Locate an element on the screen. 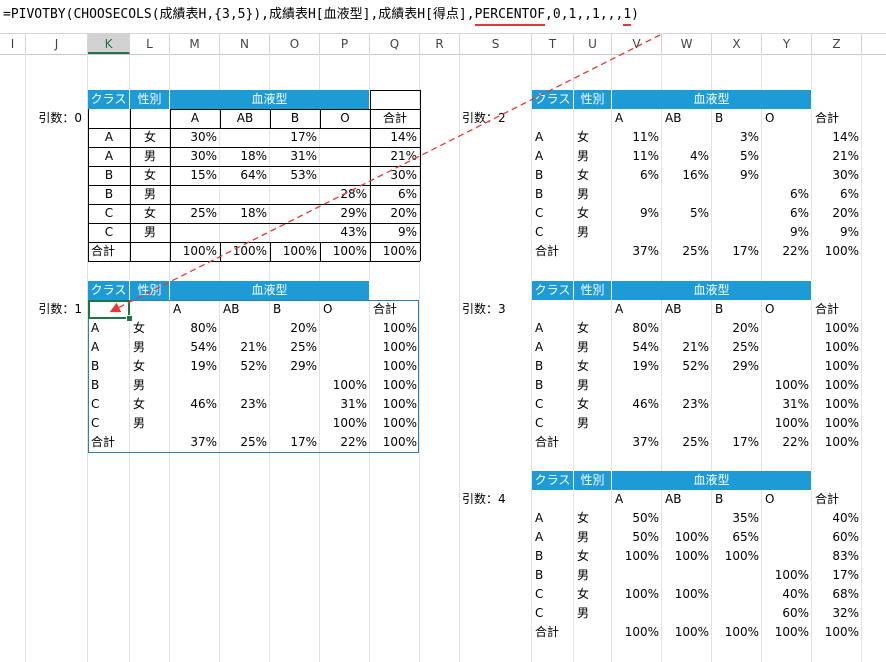 Image resolution: width=886 pixels, height=662 pixels. column-header-O: O is located at coordinates (295, 44).